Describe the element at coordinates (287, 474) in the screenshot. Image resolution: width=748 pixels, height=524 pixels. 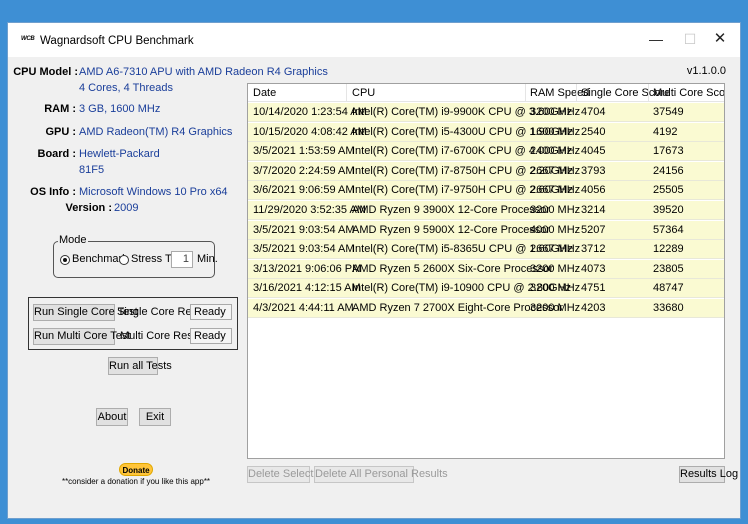
I see `delete-selection-button: Delete Selection` at that location.